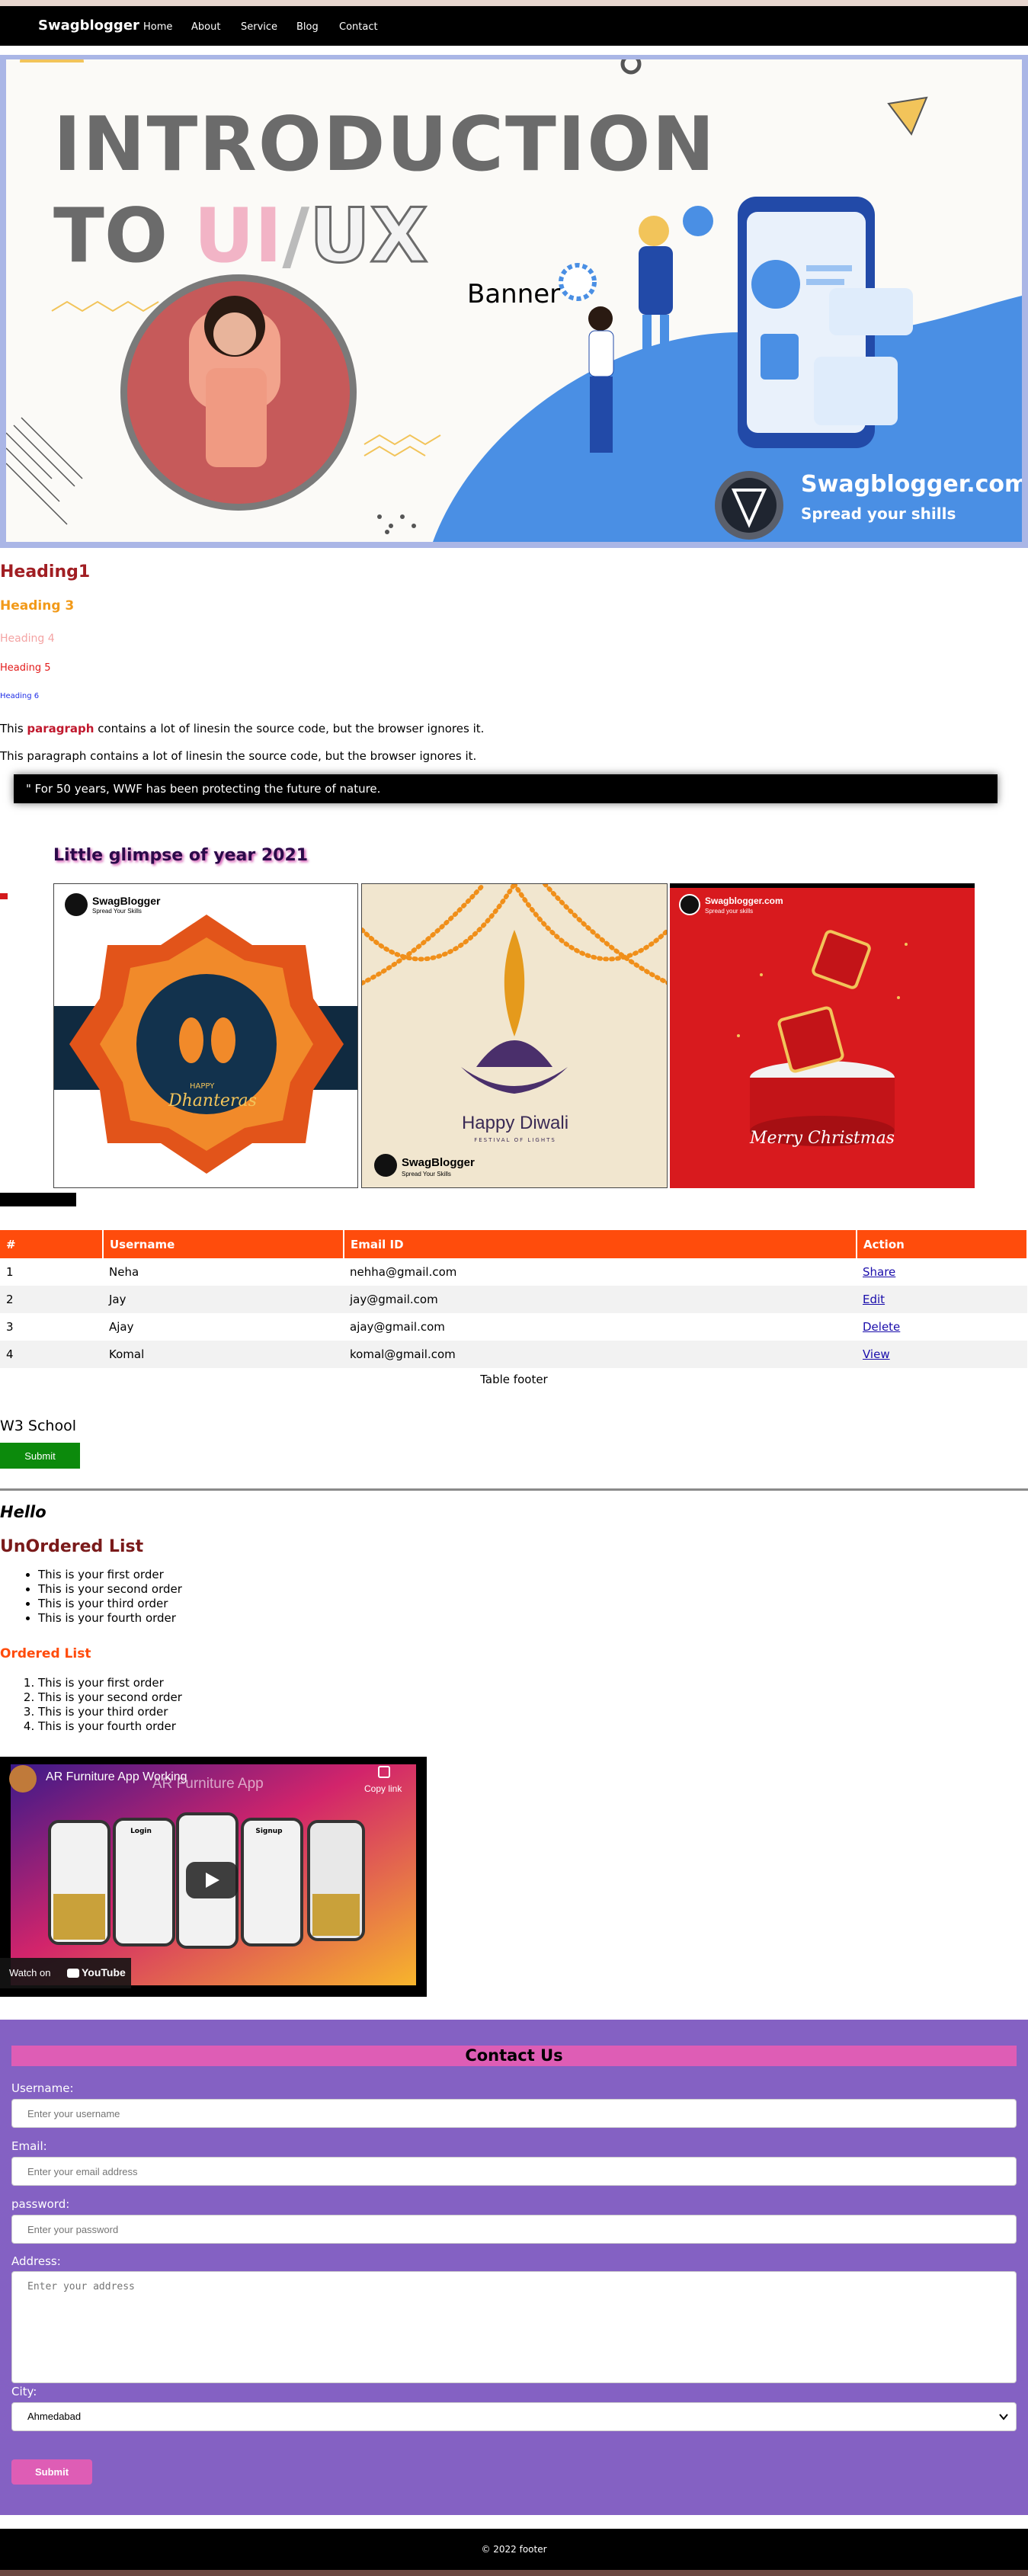 The width and height of the screenshot is (1028, 2576). Describe the element at coordinates (54, 2416) in the screenshot. I see `city-selected-value: Ahmedabad` at that location.